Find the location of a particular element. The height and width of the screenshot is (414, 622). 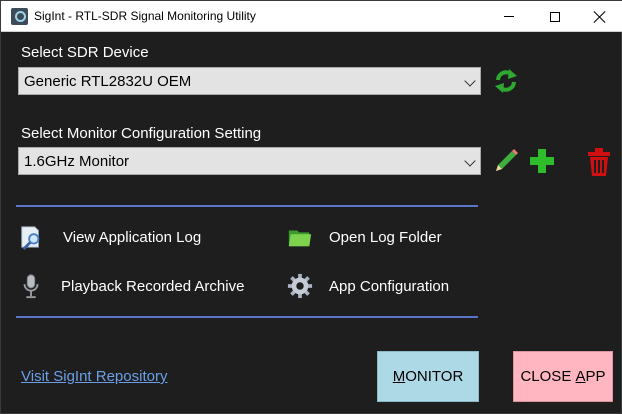

close-icon is located at coordinates (600, 17).